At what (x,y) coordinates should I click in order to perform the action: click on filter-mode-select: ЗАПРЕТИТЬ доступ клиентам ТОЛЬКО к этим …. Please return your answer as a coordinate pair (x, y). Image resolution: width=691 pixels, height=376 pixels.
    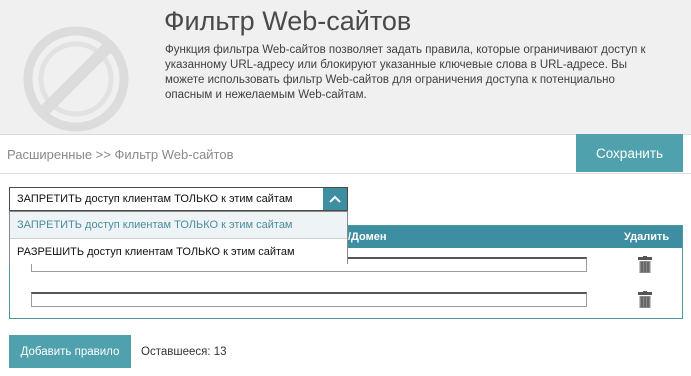
    Looking at the image, I should click on (178, 199).